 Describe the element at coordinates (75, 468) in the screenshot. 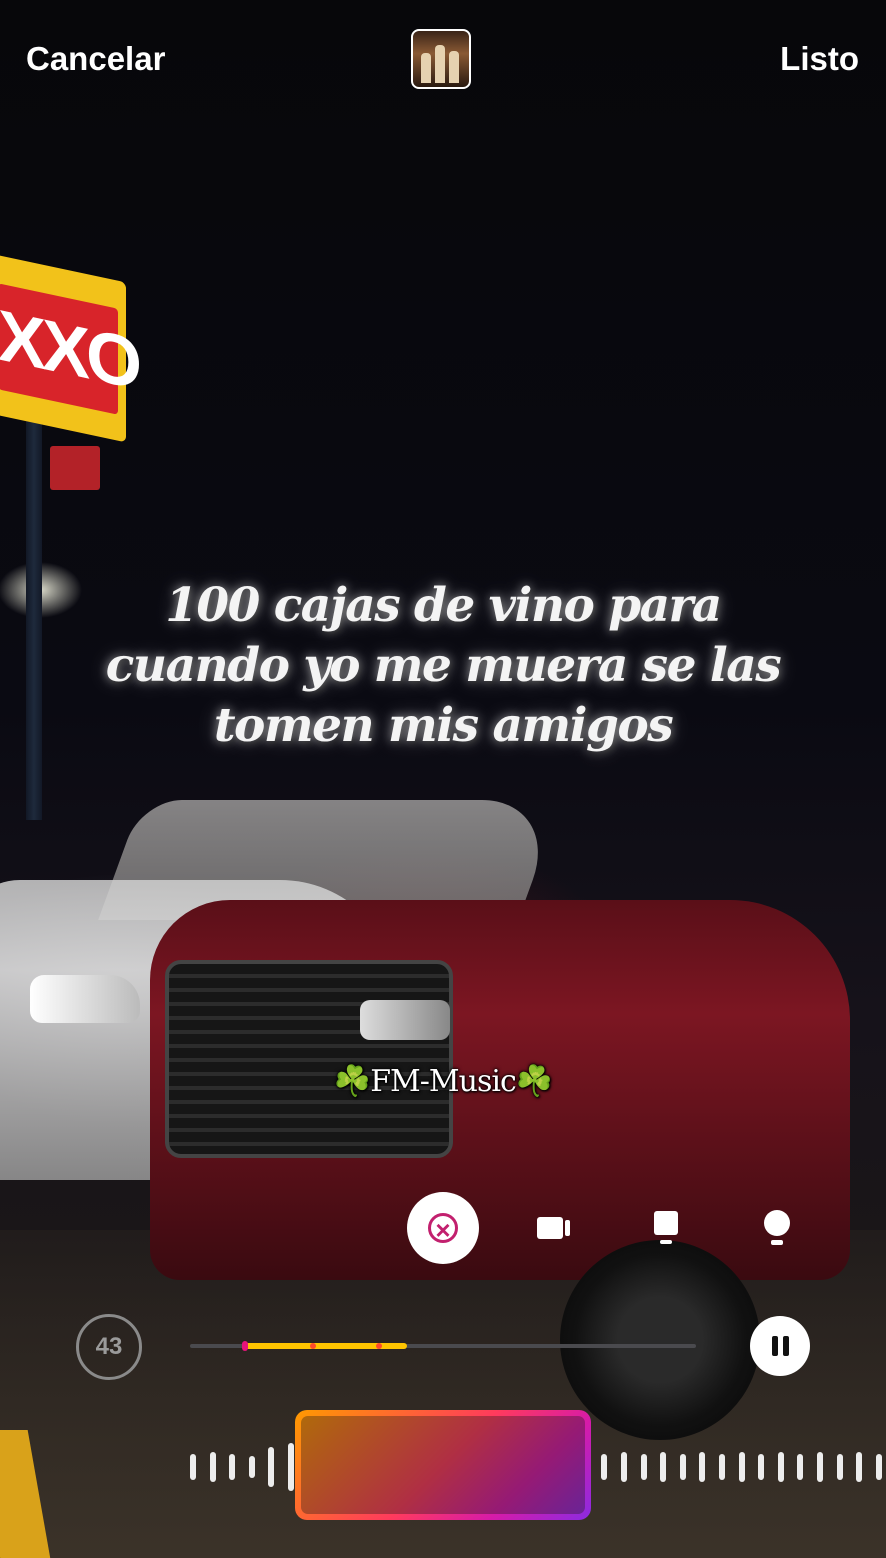

I see `store-sub-sign` at that location.